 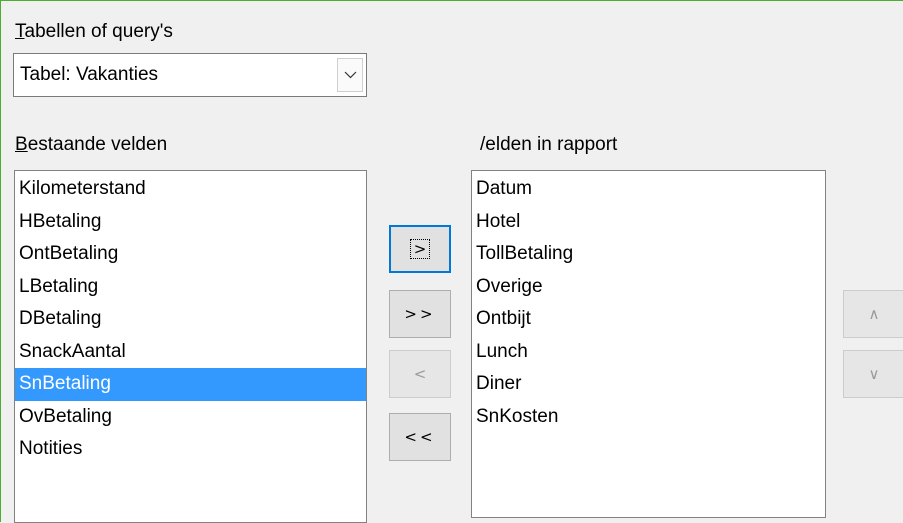 I want to click on available-fields-label: Bestaande velden, so click(x=91, y=145).